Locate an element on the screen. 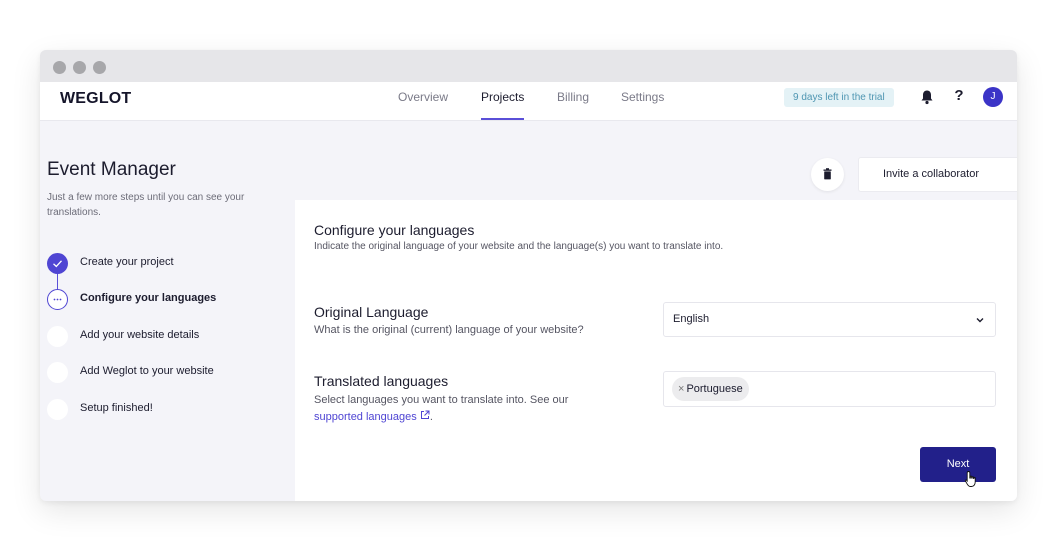 Image resolution: width=1057 pixels, height=551 pixels. user-avatar: J is located at coordinates (993, 97).